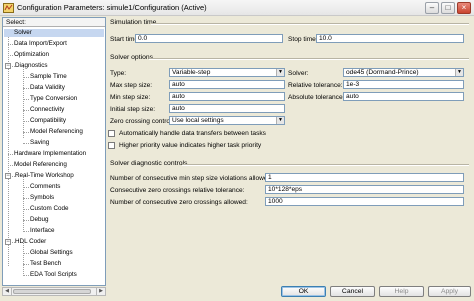 The height and width of the screenshot is (301, 474). I want to click on tree-item-hardware-implementation: Hardware Implementation, so click(50, 154).